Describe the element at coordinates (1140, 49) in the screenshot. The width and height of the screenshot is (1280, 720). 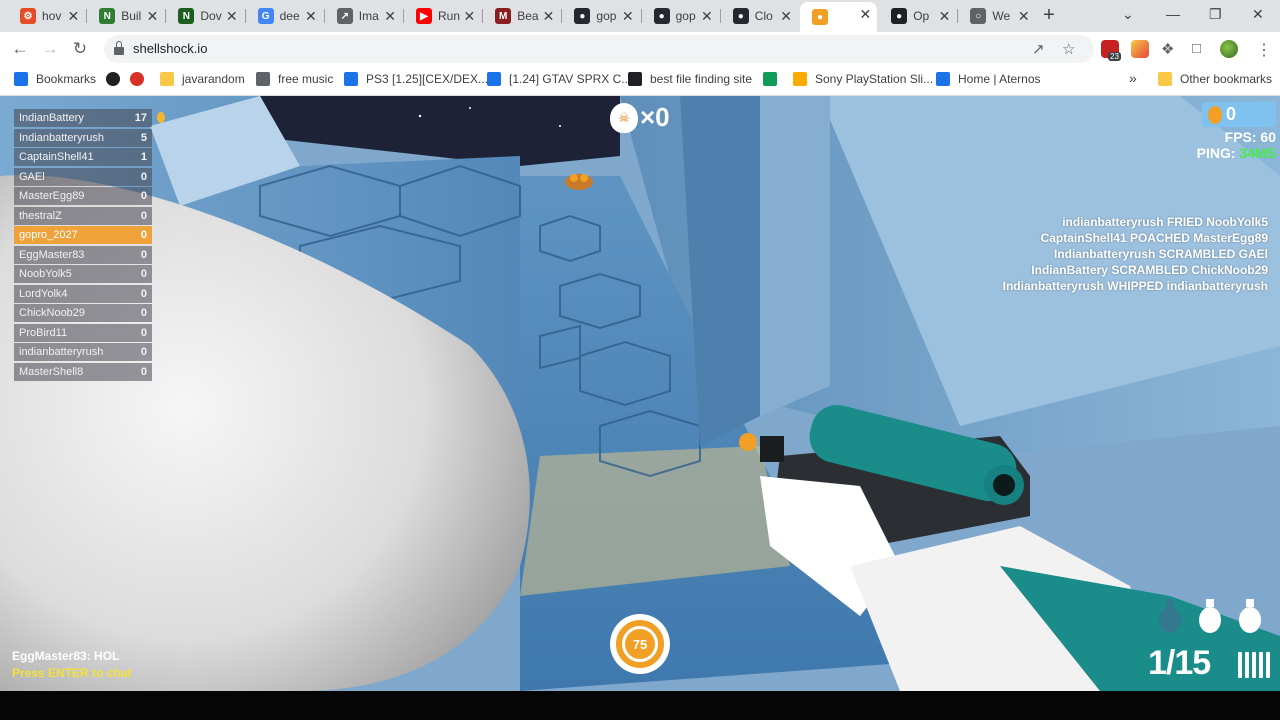
I see `extension-color-icon` at that location.